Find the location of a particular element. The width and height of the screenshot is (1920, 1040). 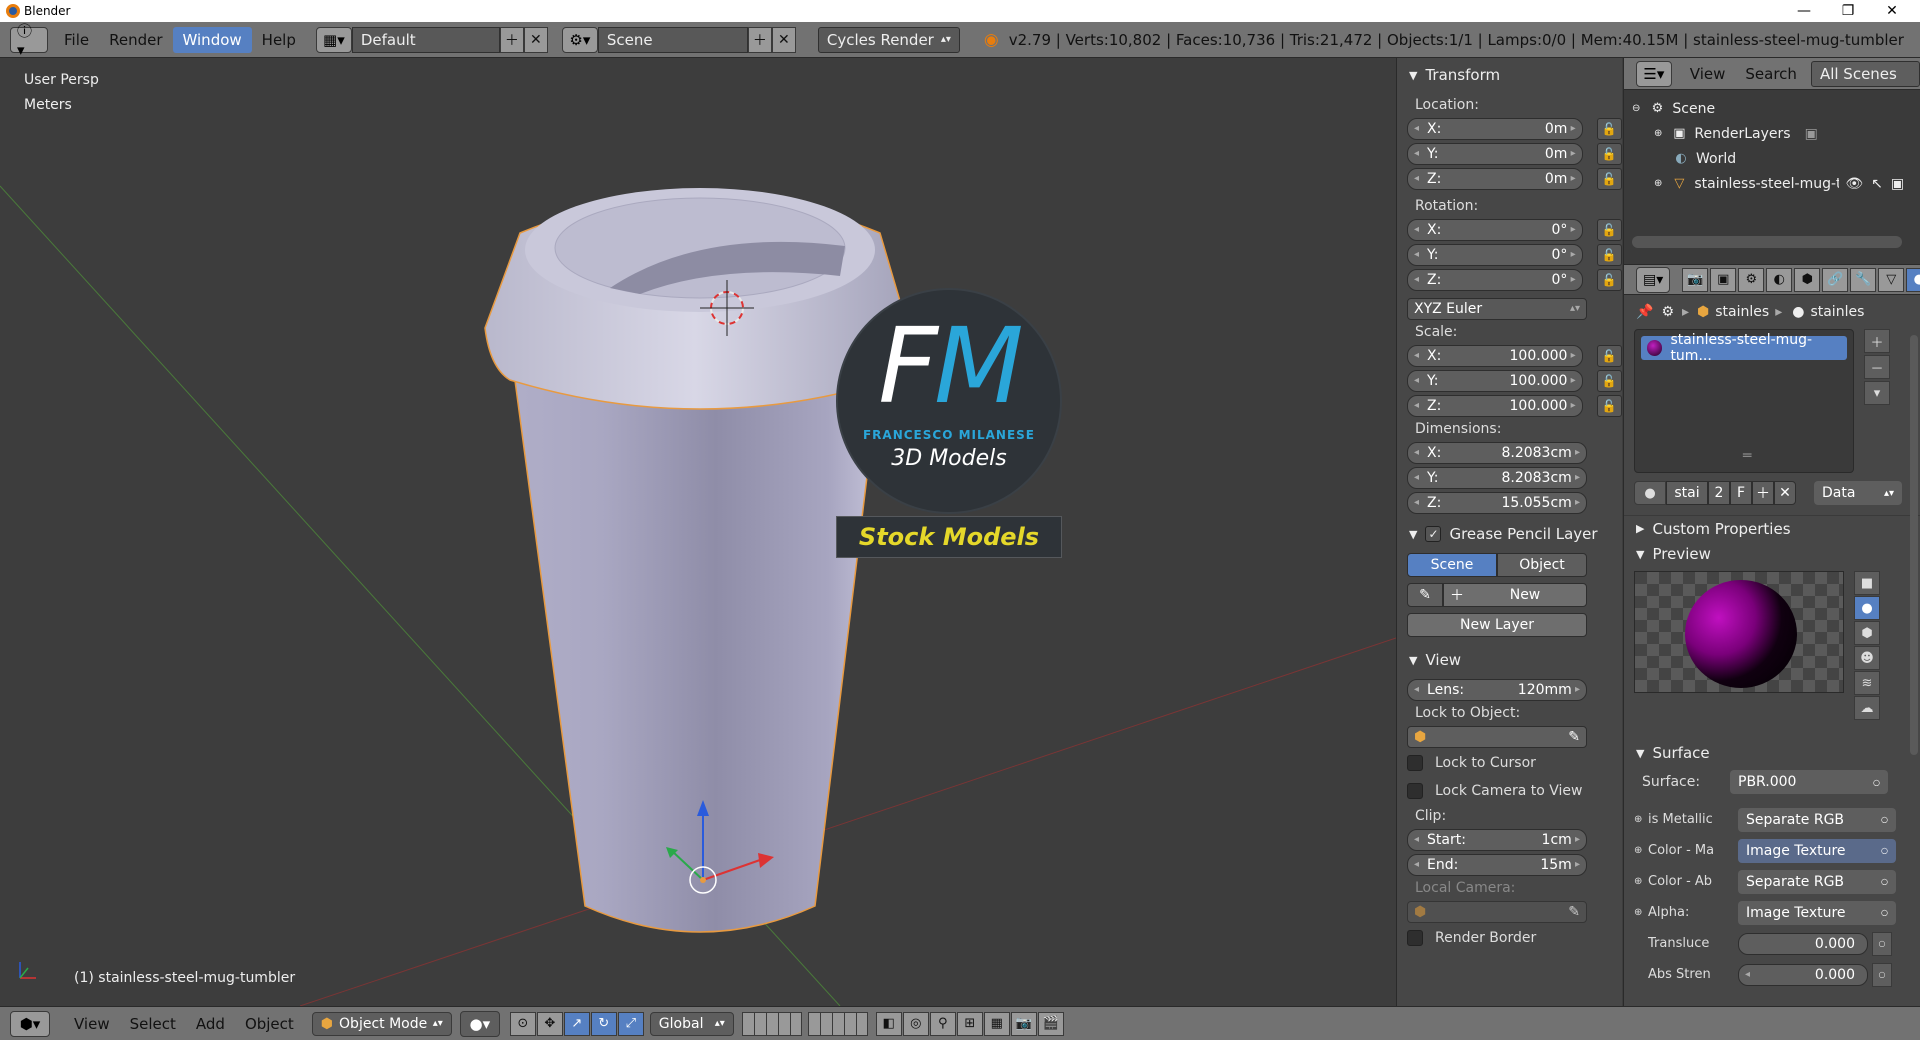

outliner-item-object: ⊕ ▽ stainless-steel-mug-tu 👁 ↖ ▣ is located at coordinates (1772, 183).